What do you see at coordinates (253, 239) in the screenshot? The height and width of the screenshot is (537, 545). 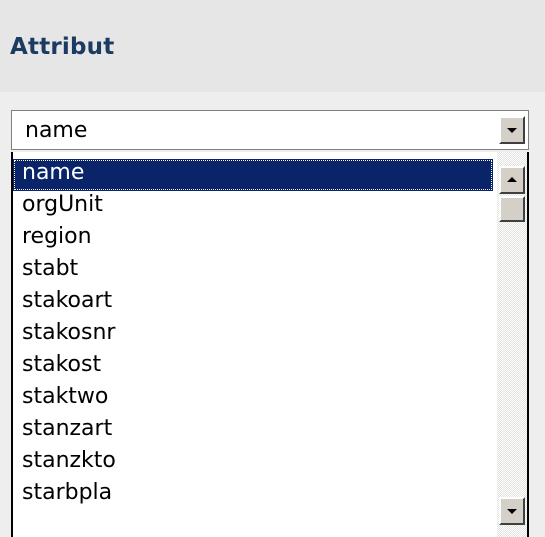 I see `option-item: region` at bounding box center [253, 239].